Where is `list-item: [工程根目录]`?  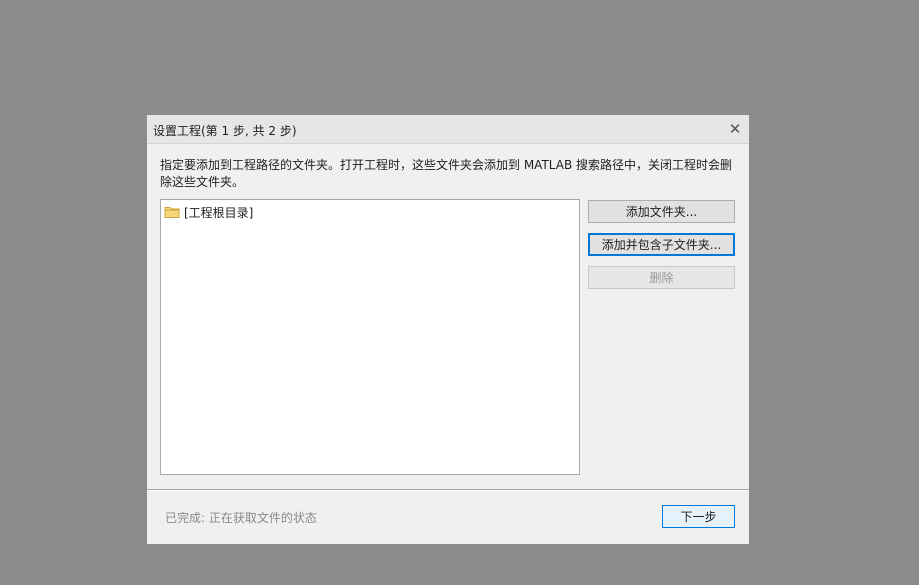
list-item: [工程根目录] is located at coordinates (208, 212).